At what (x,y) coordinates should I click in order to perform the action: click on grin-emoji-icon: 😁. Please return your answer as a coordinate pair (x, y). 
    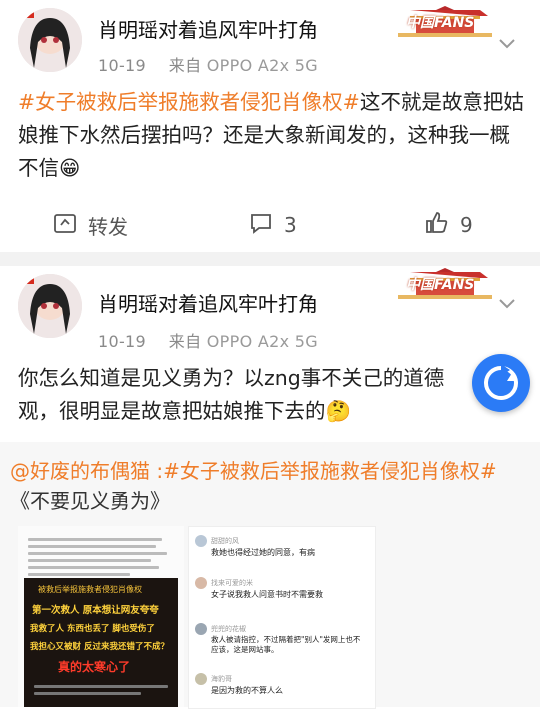
    Looking at the image, I should click on (70, 168).